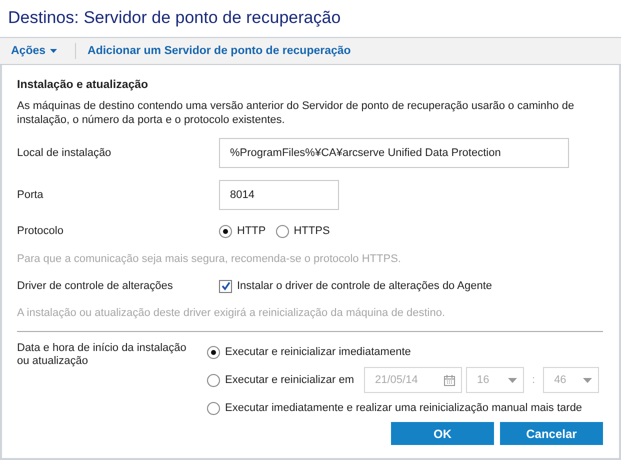 The image size is (621, 460). Describe the element at coordinates (309, 352) in the screenshot. I see `radio-option: Executar e reinicializar imediatamente` at that location.